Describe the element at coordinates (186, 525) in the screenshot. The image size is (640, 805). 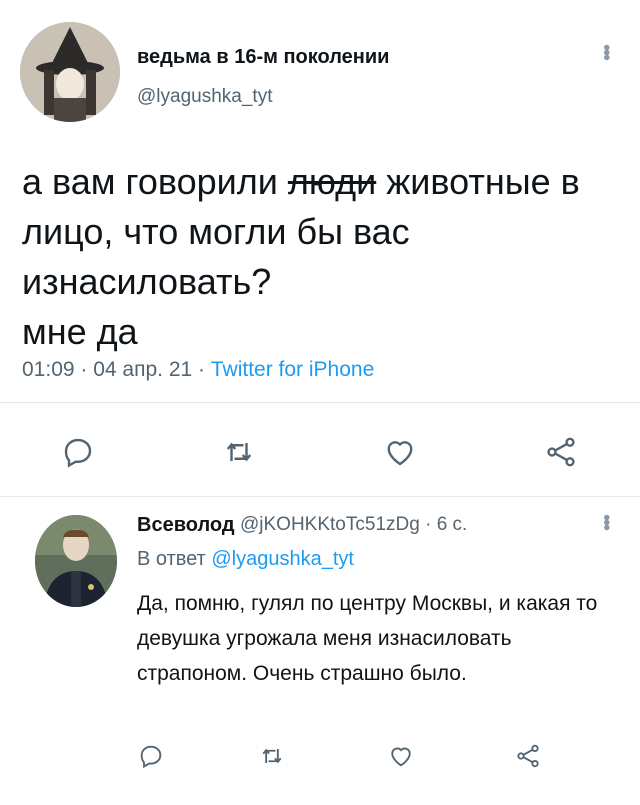
I see `reply-author-name: Всеволод` at that location.